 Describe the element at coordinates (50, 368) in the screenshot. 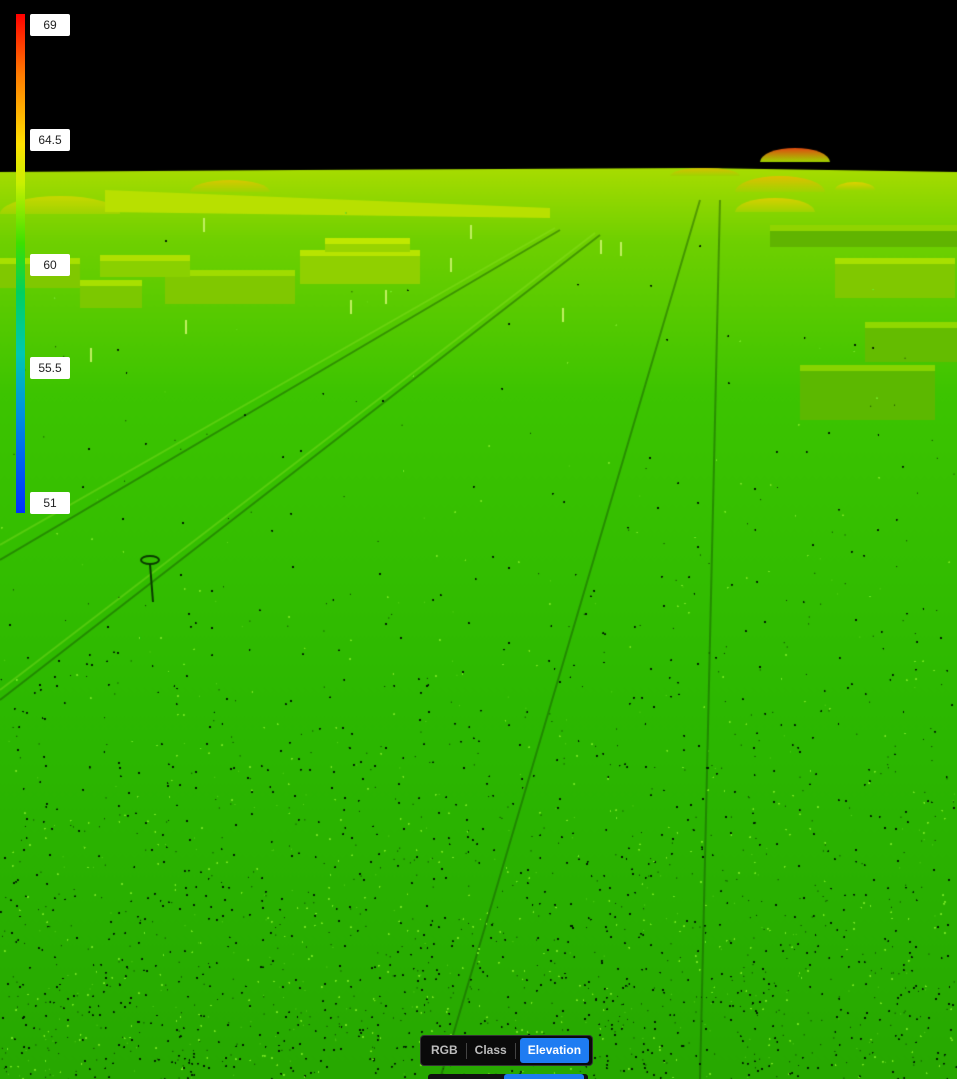

I see `legend-lower-label: 55.5` at that location.